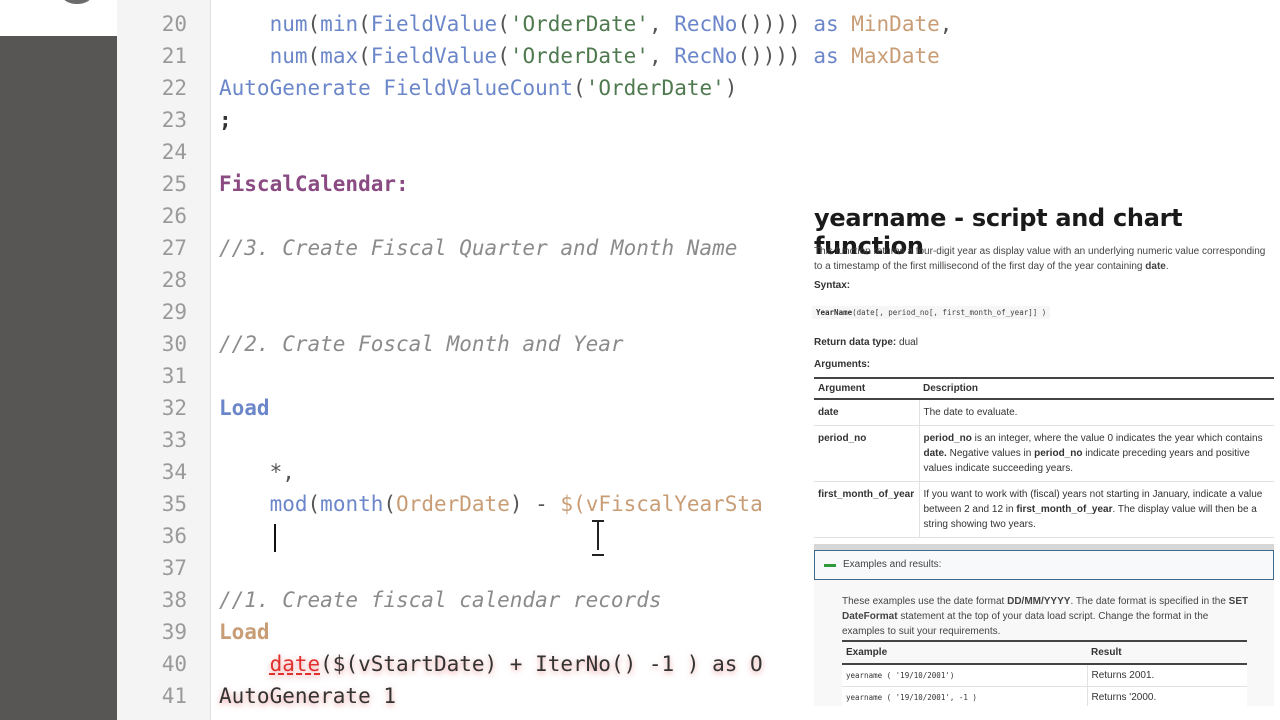 This screenshot has height=720, width=1280. Describe the element at coordinates (174, 56) in the screenshot. I see `line-number: 21` at that location.